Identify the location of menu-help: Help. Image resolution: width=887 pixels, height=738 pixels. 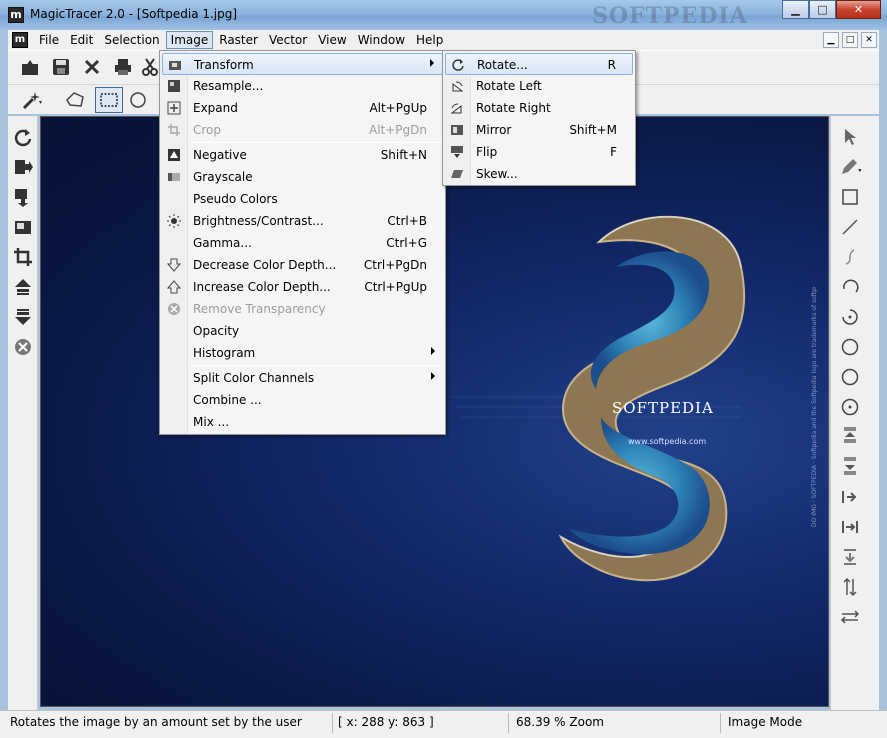
(429, 40).